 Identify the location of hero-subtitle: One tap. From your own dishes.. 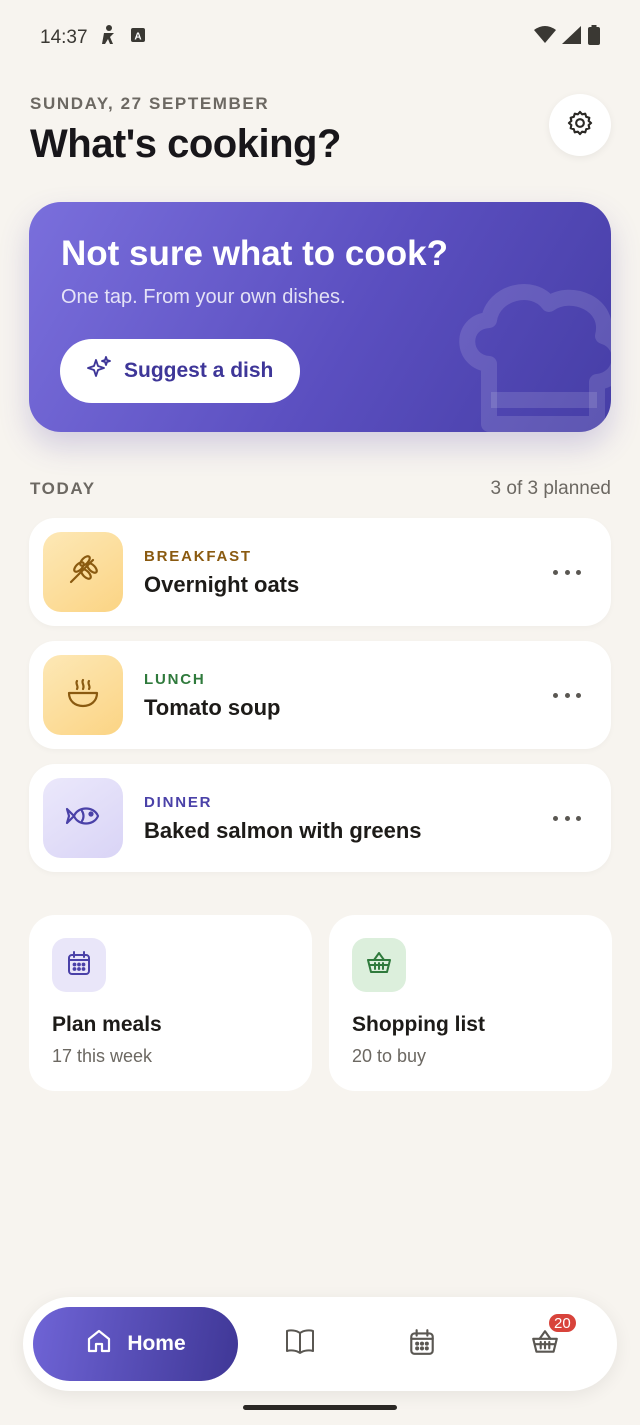
(203, 297).